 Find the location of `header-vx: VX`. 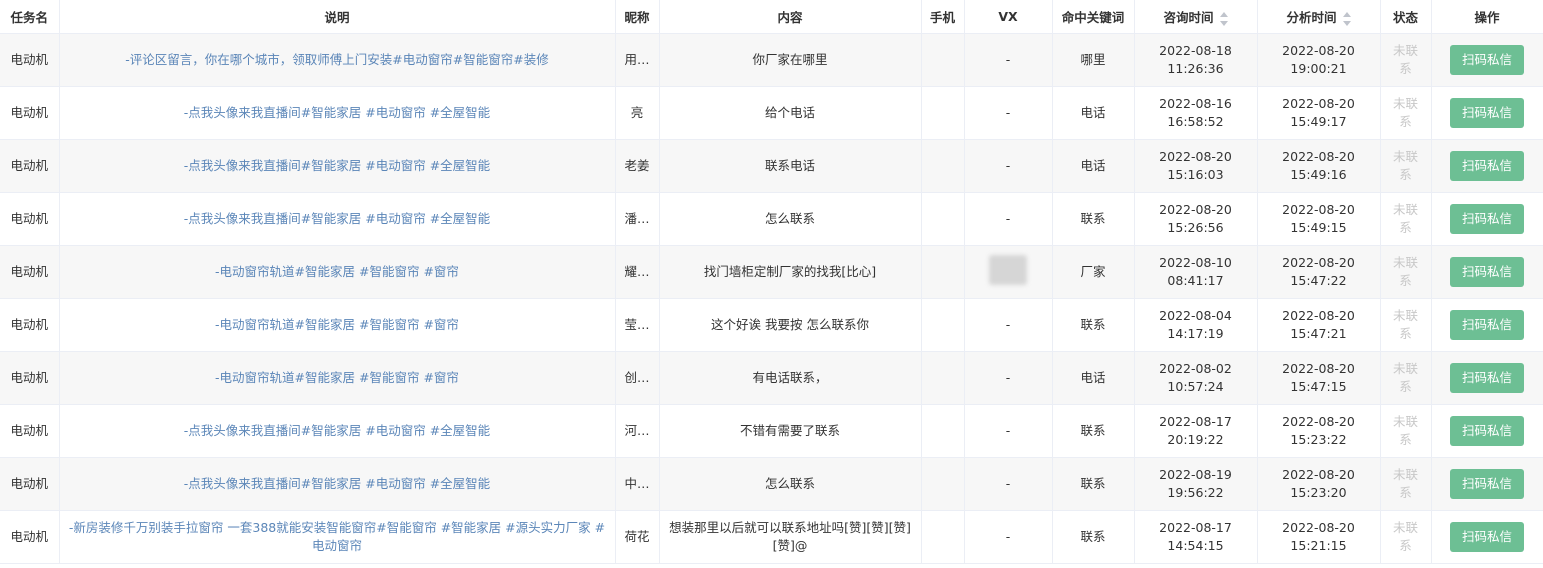

header-vx: VX is located at coordinates (1008, 17).